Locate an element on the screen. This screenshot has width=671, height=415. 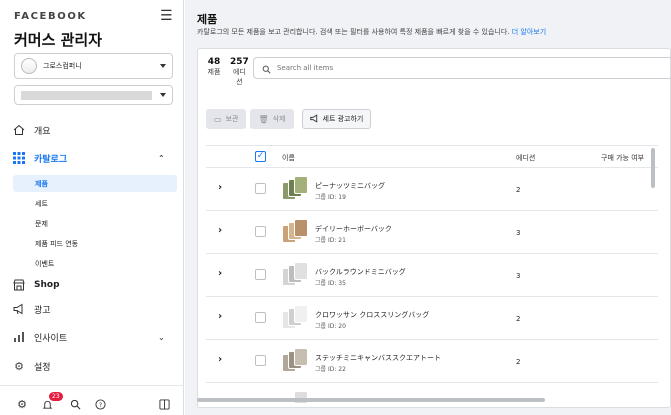
product-name: デイリーホーボーバック is located at coordinates (353, 229).